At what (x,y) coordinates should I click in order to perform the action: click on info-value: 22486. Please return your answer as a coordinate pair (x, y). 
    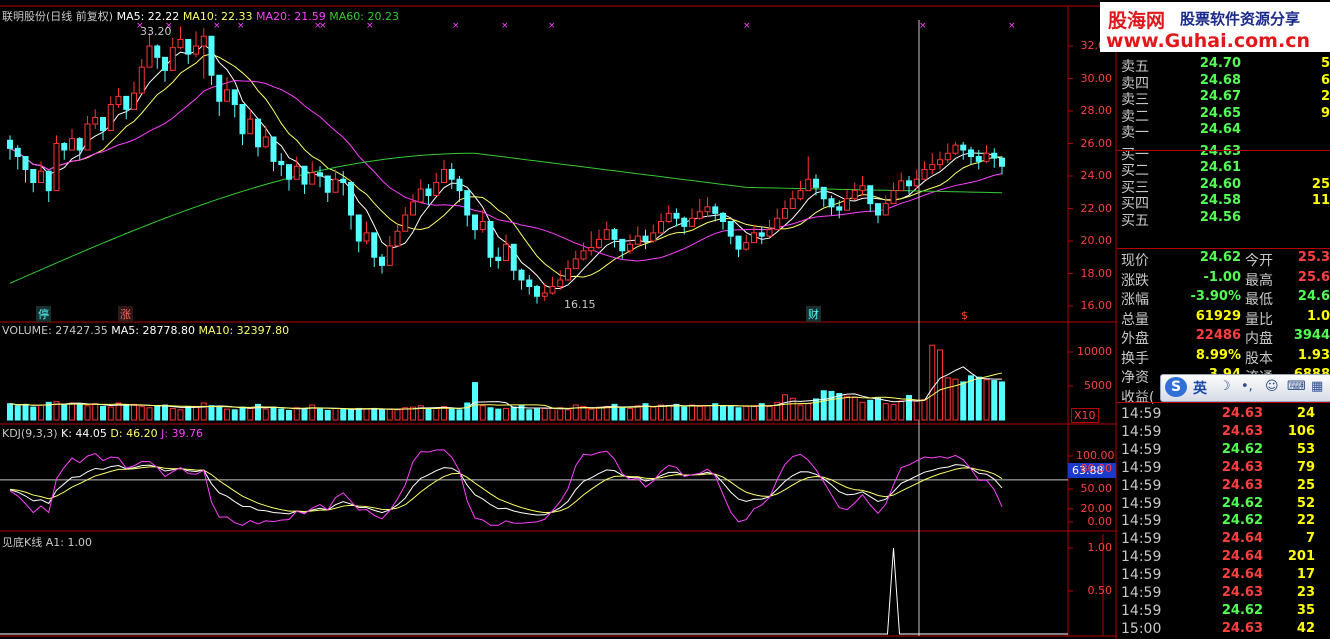
    Looking at the image, I should click on (1218, 335).